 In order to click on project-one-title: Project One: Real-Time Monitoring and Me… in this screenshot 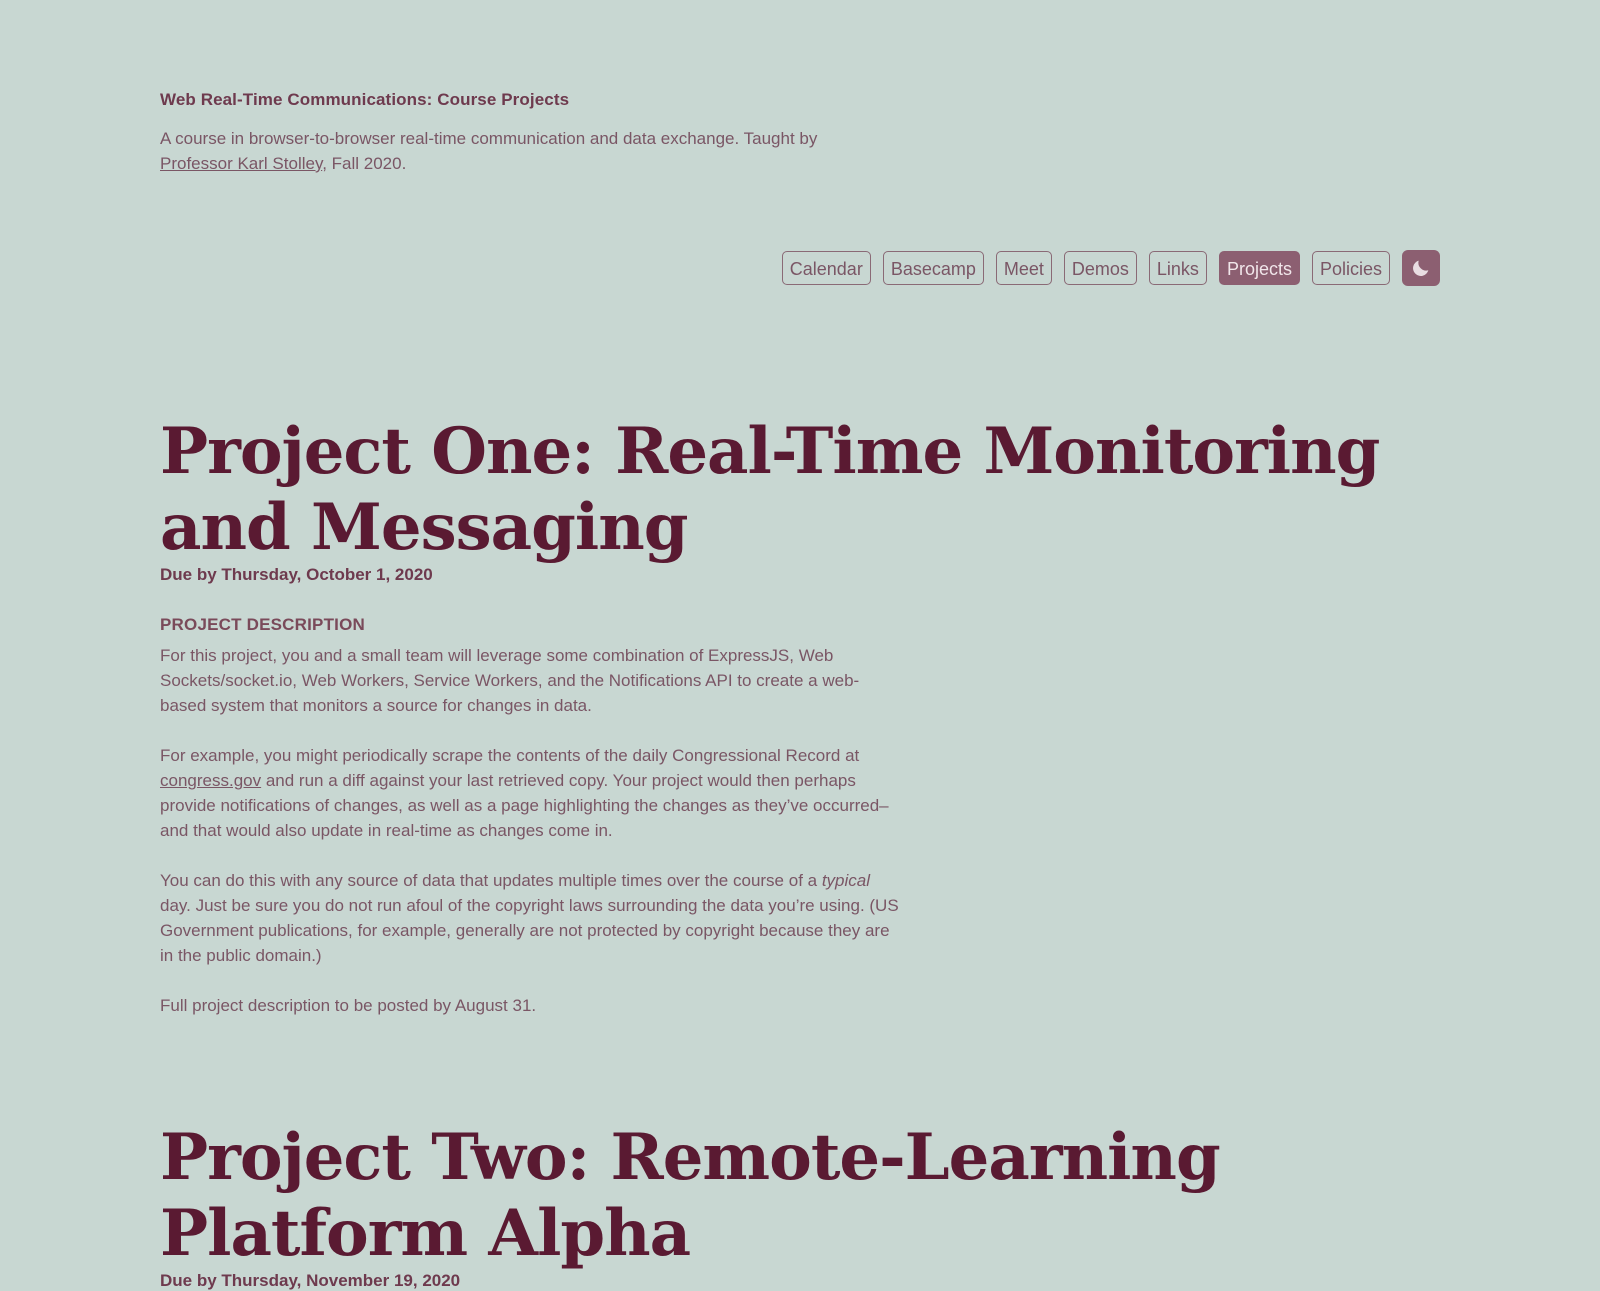, I will do `click(770, 489)`.